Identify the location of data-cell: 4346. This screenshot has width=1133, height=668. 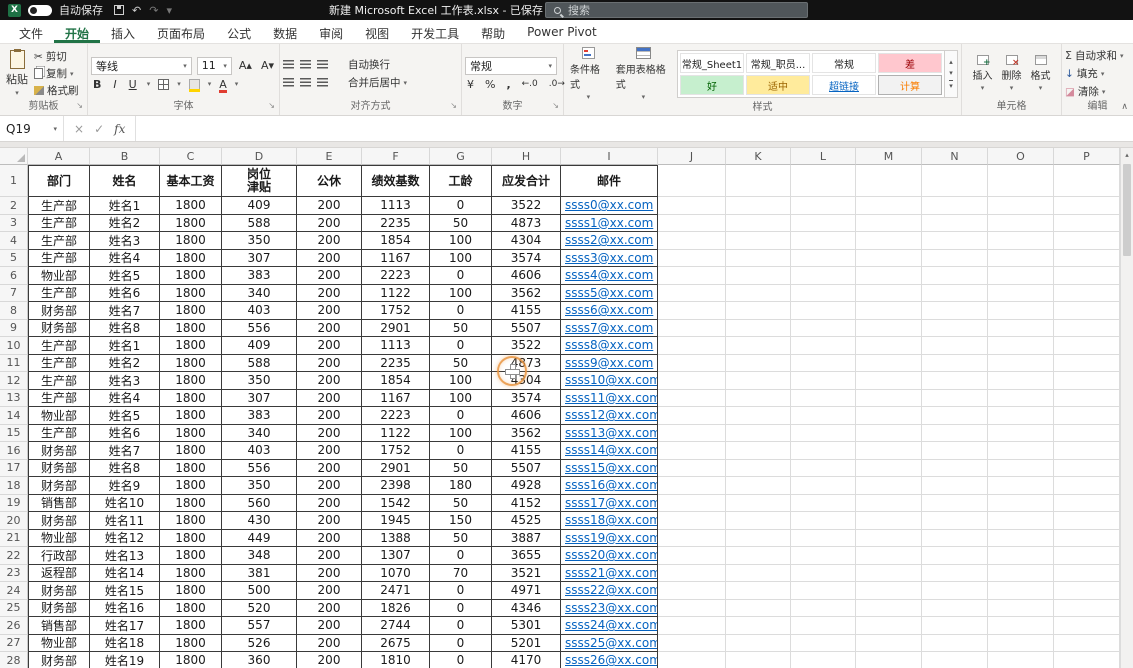
(526, 608).